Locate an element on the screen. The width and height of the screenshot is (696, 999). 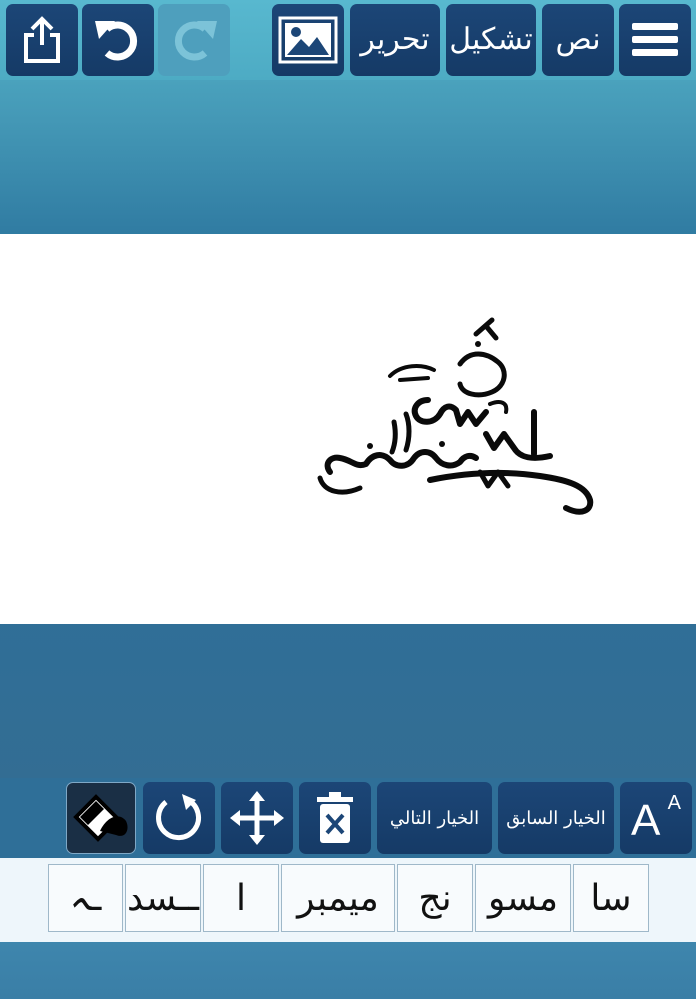
move-button is located at coordinates (257, 818).